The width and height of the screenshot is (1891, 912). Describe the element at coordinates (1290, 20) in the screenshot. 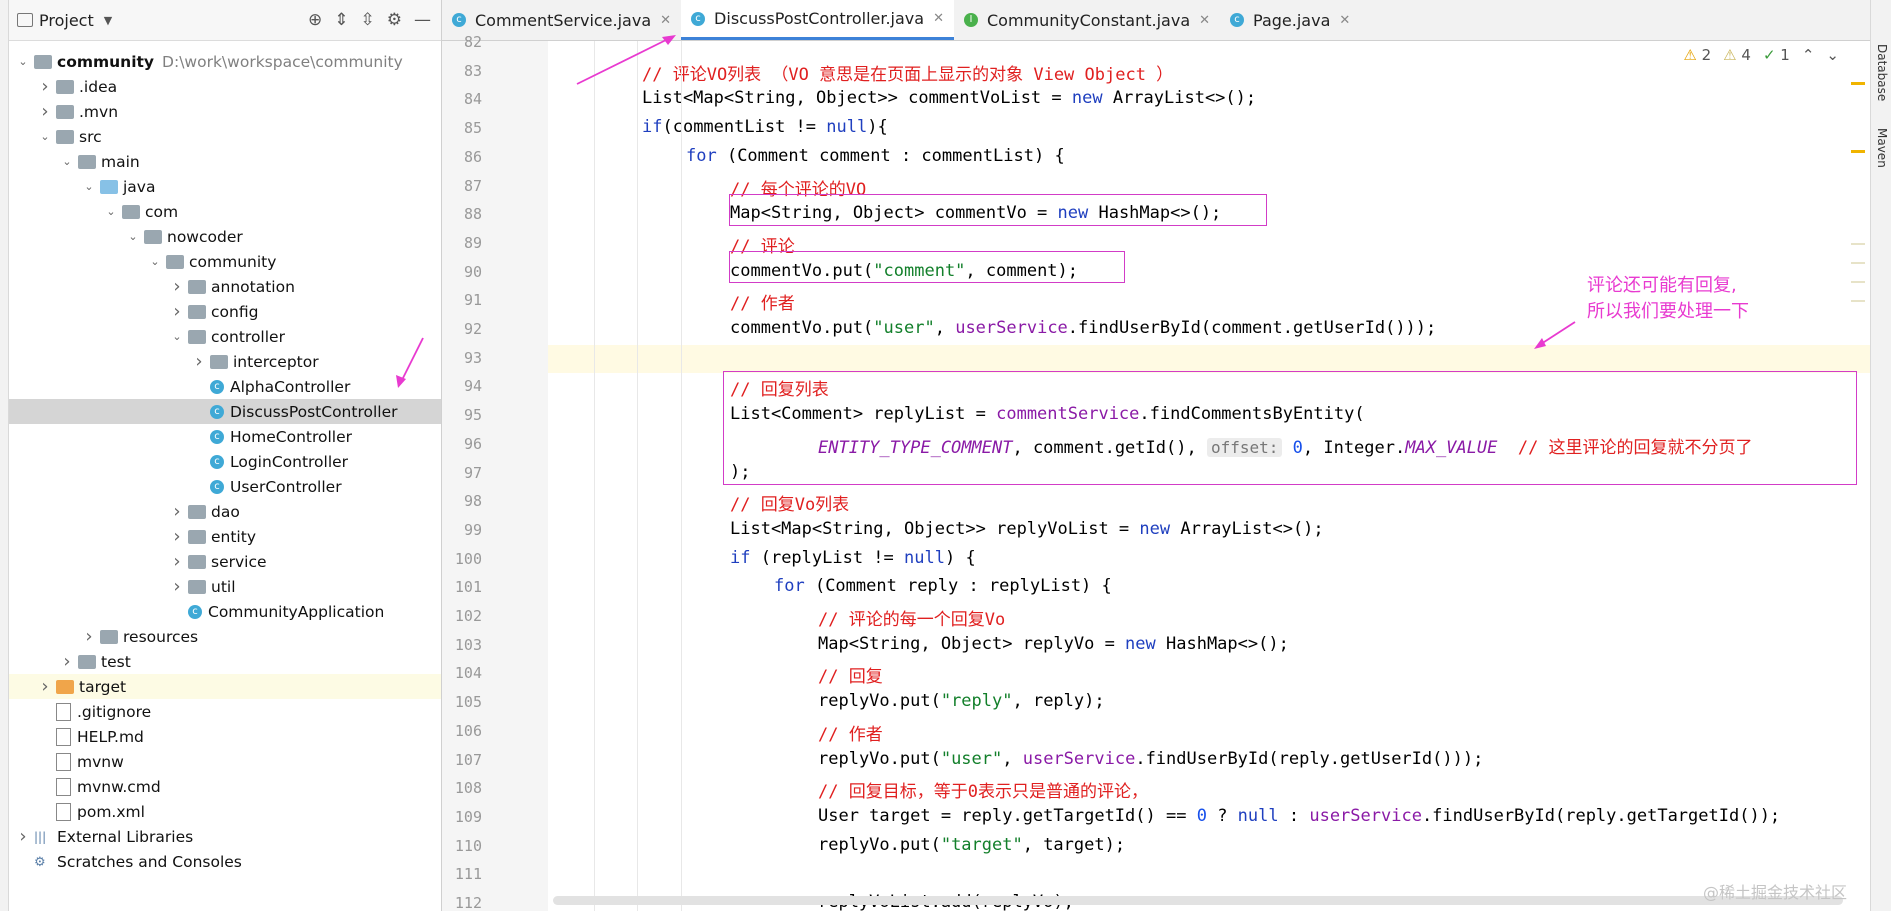

I see `editor-tab: c Page.java ✕` at that location.